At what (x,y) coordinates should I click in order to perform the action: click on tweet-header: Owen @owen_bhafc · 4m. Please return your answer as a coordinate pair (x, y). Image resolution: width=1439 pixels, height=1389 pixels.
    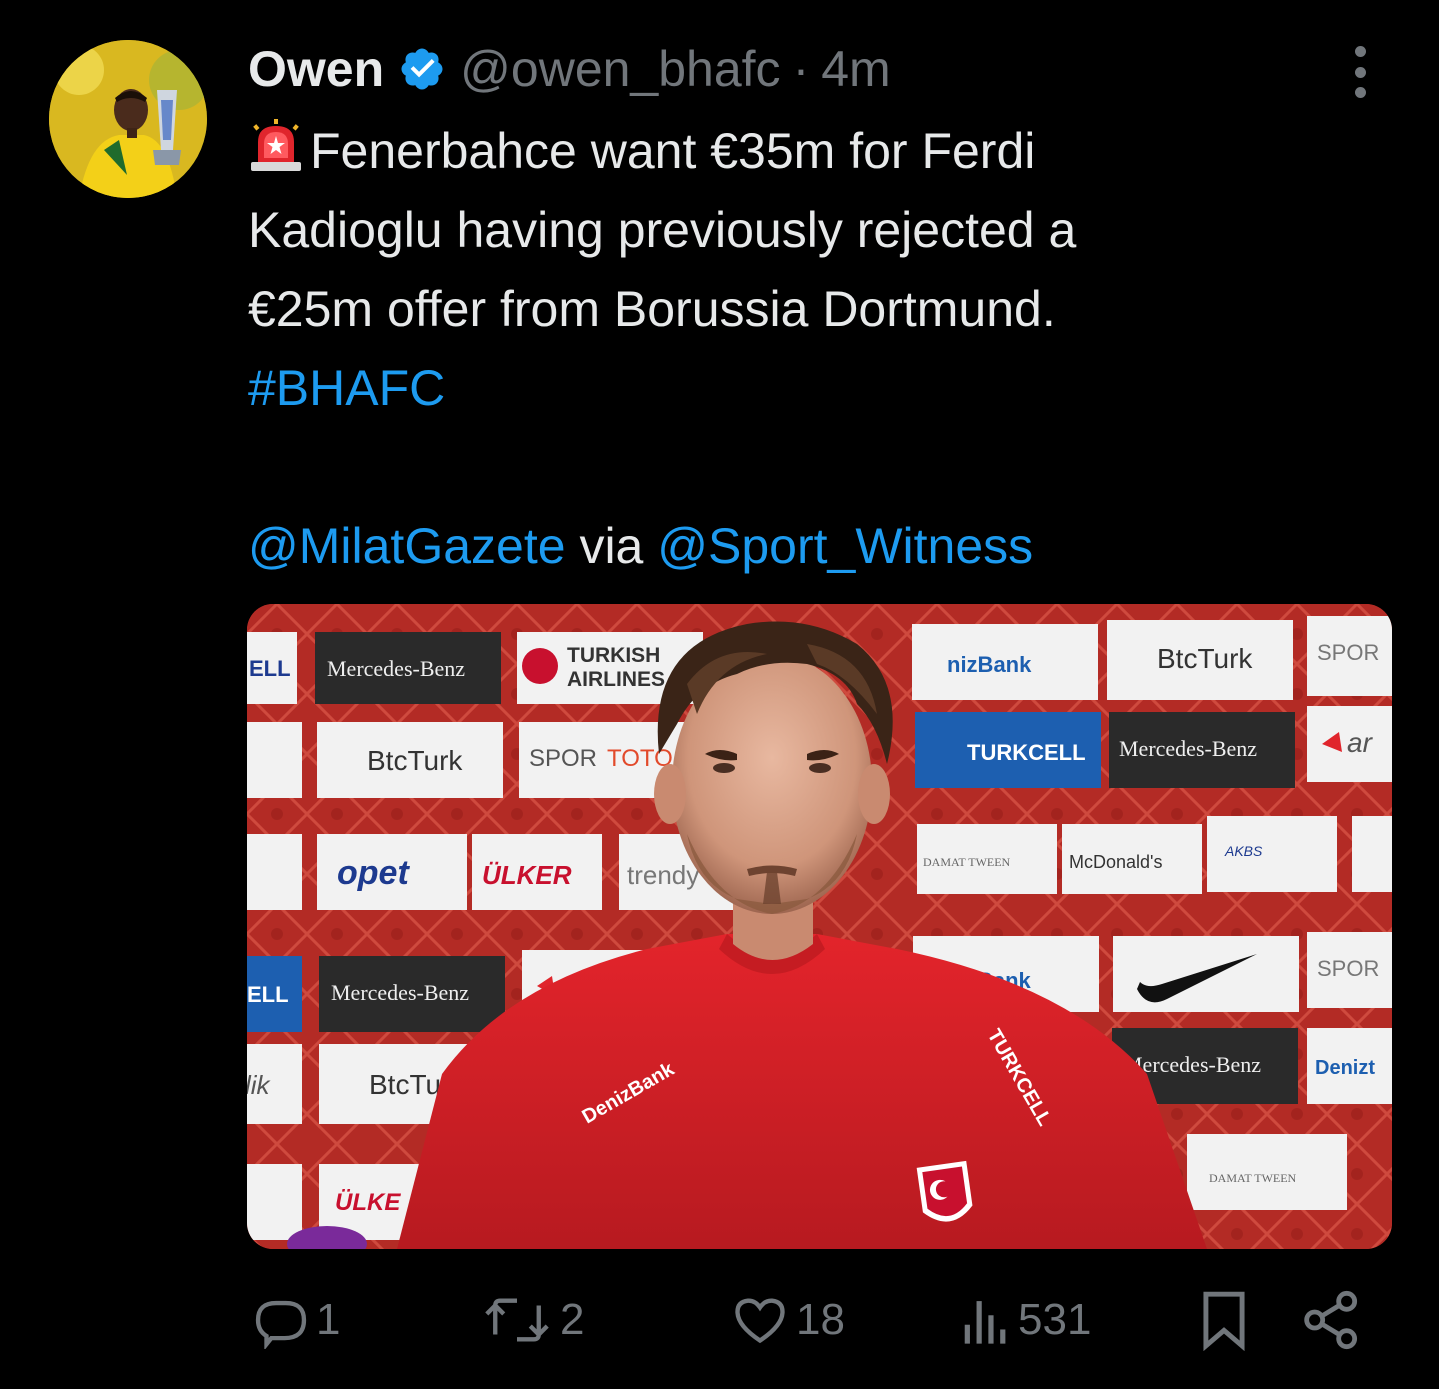
    Looking at the image, I should click on (569, 69).